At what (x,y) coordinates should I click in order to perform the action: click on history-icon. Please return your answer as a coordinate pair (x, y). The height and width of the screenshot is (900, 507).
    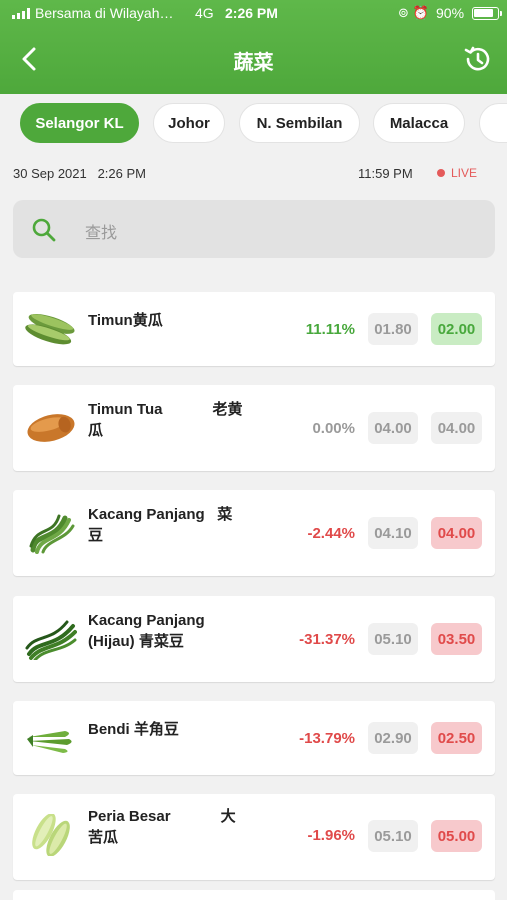
    Looking at the image, I should click on (477, 59).